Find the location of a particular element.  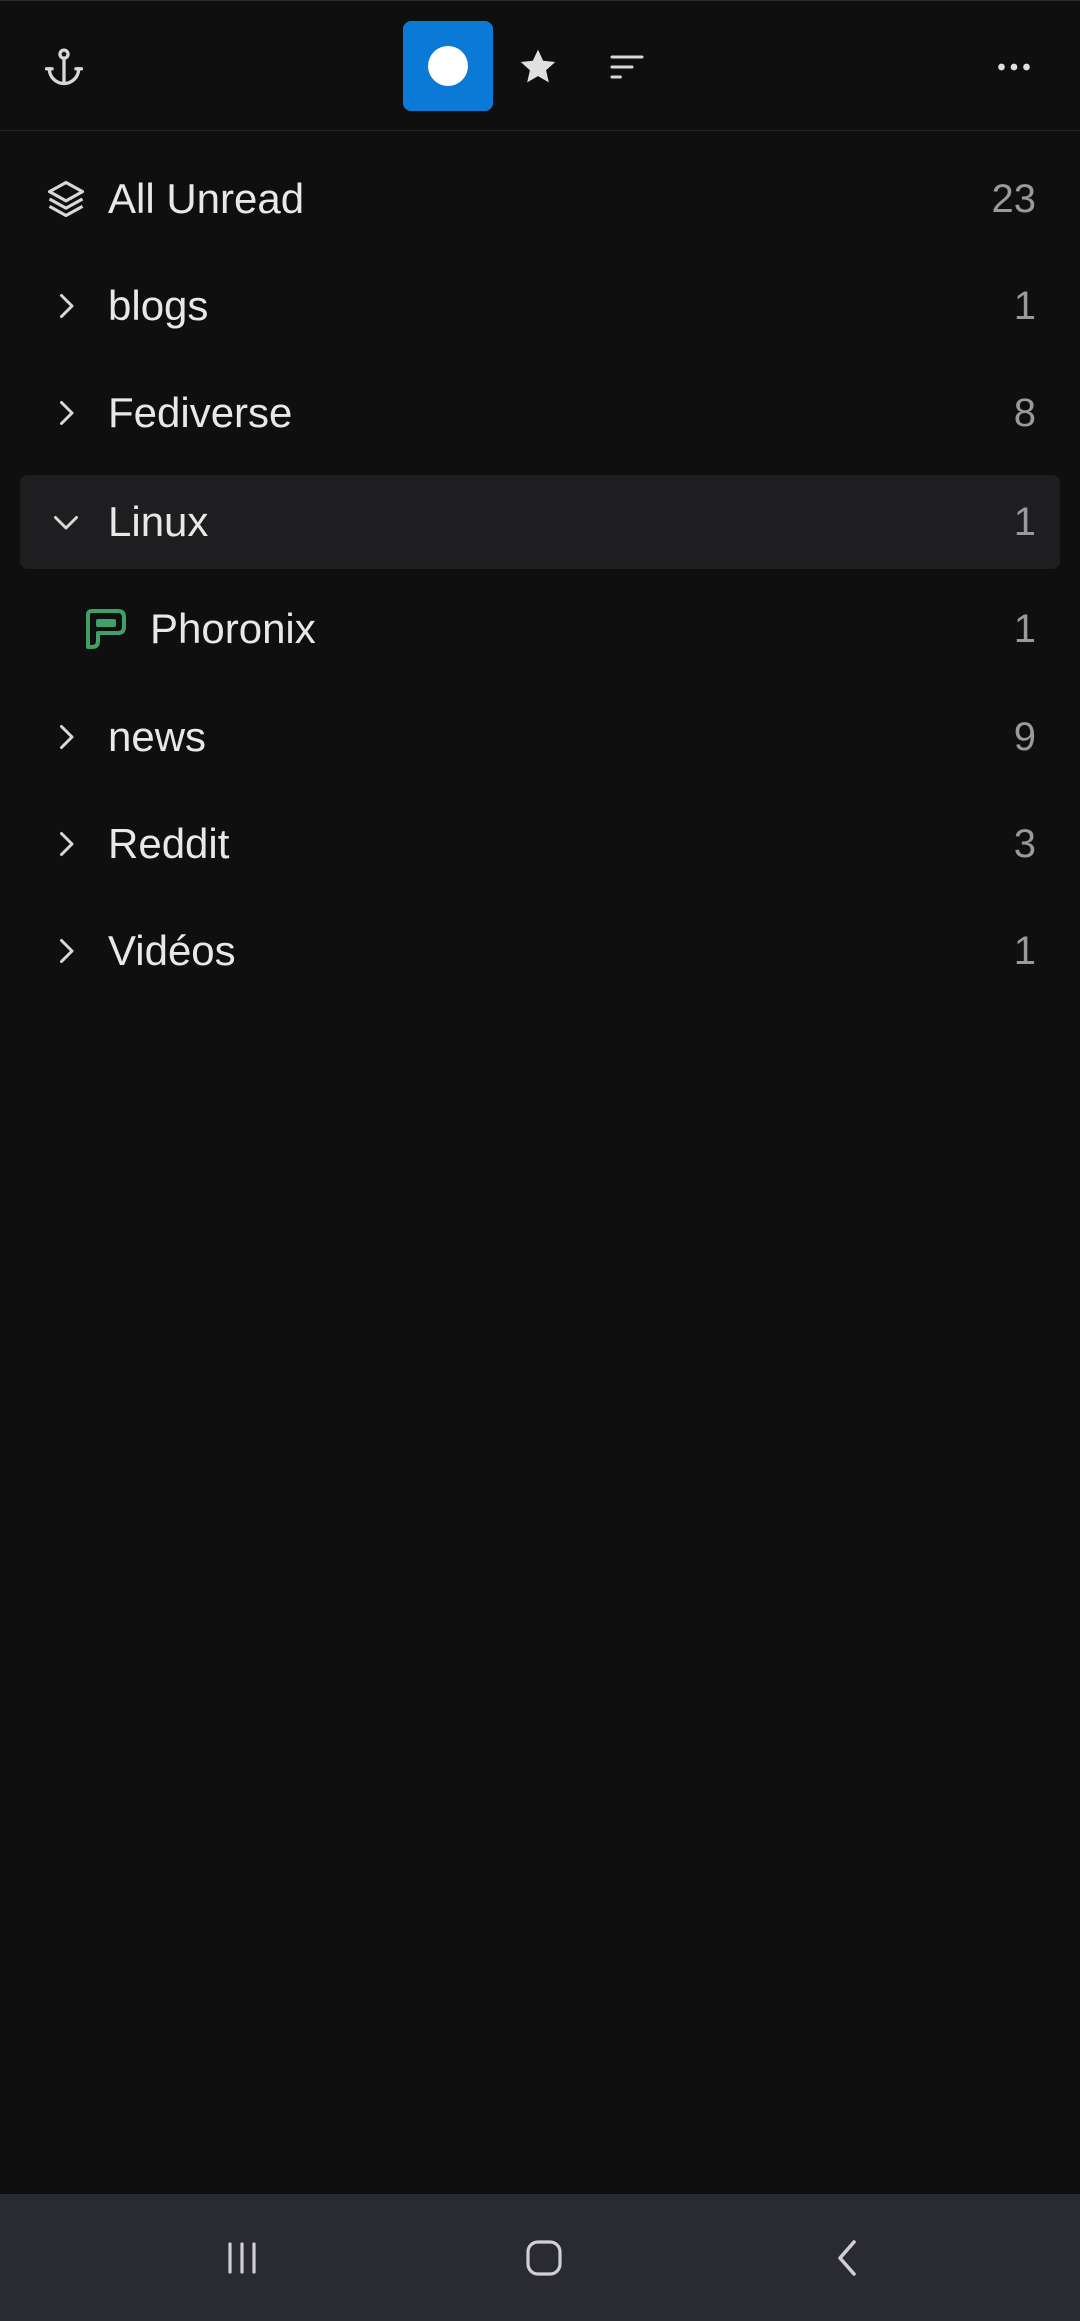

feed-row-all-unread: All Unread 23 is located at coordinates (540, 199).